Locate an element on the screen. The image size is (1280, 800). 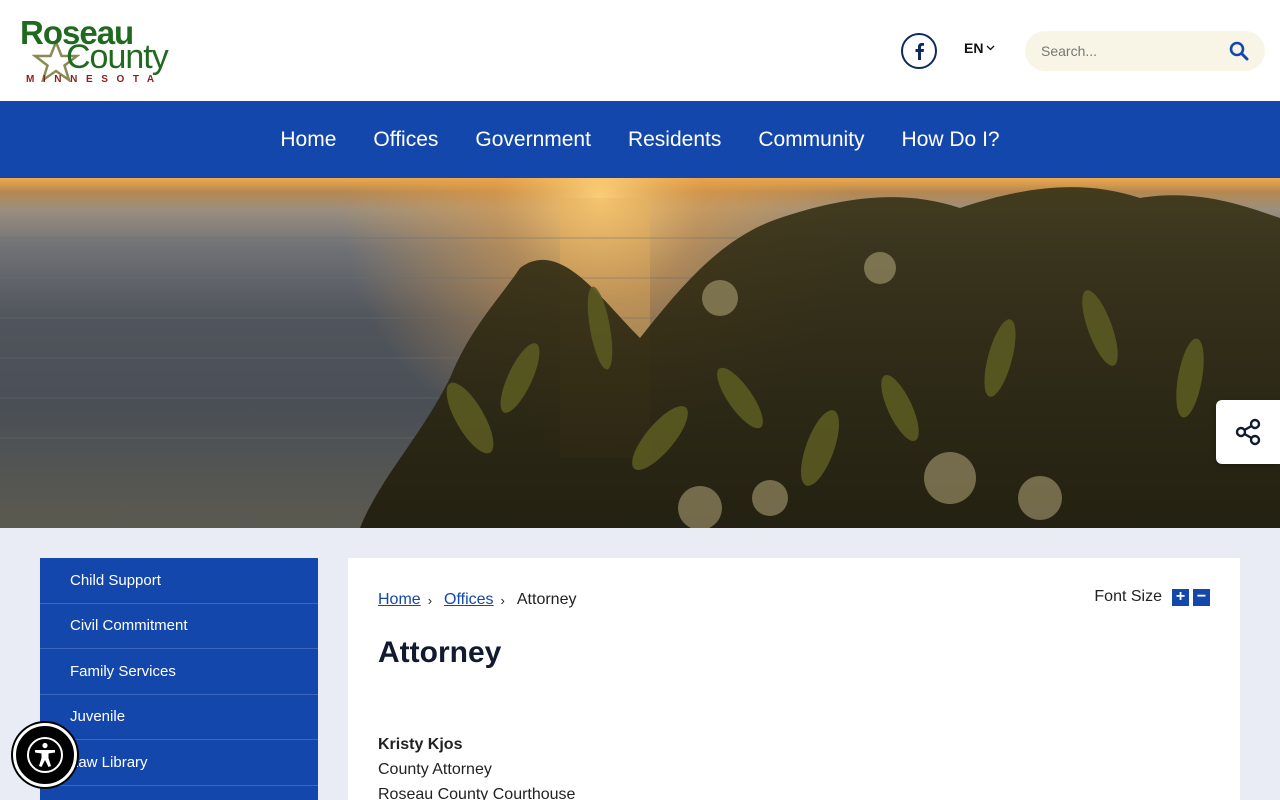
search-input is located at coordinates (1131, 51).